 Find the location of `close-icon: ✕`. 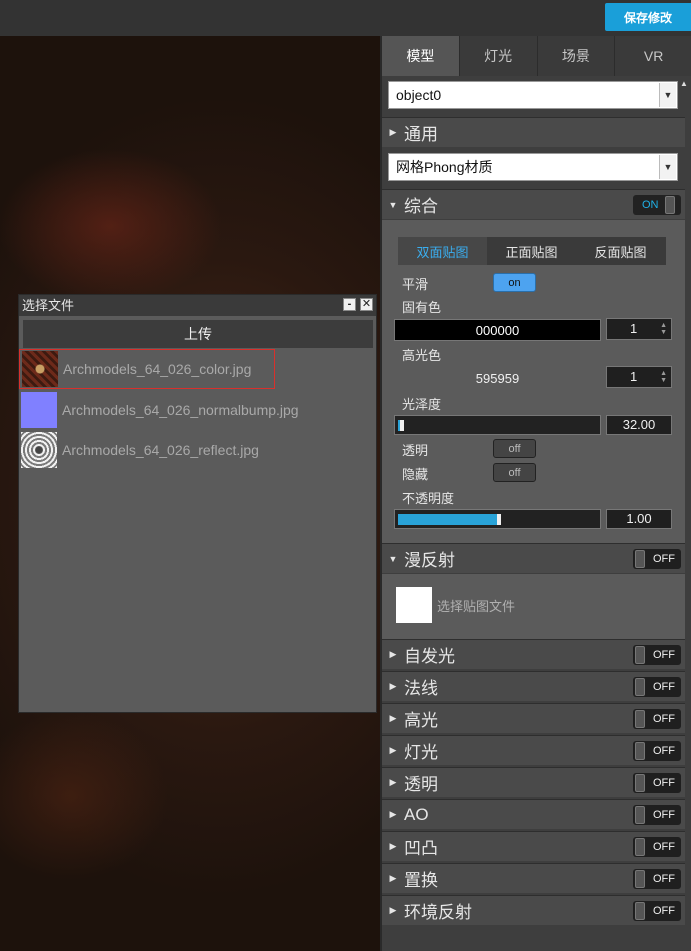

close-icon: ✕ is located at coordinates (366, 304).